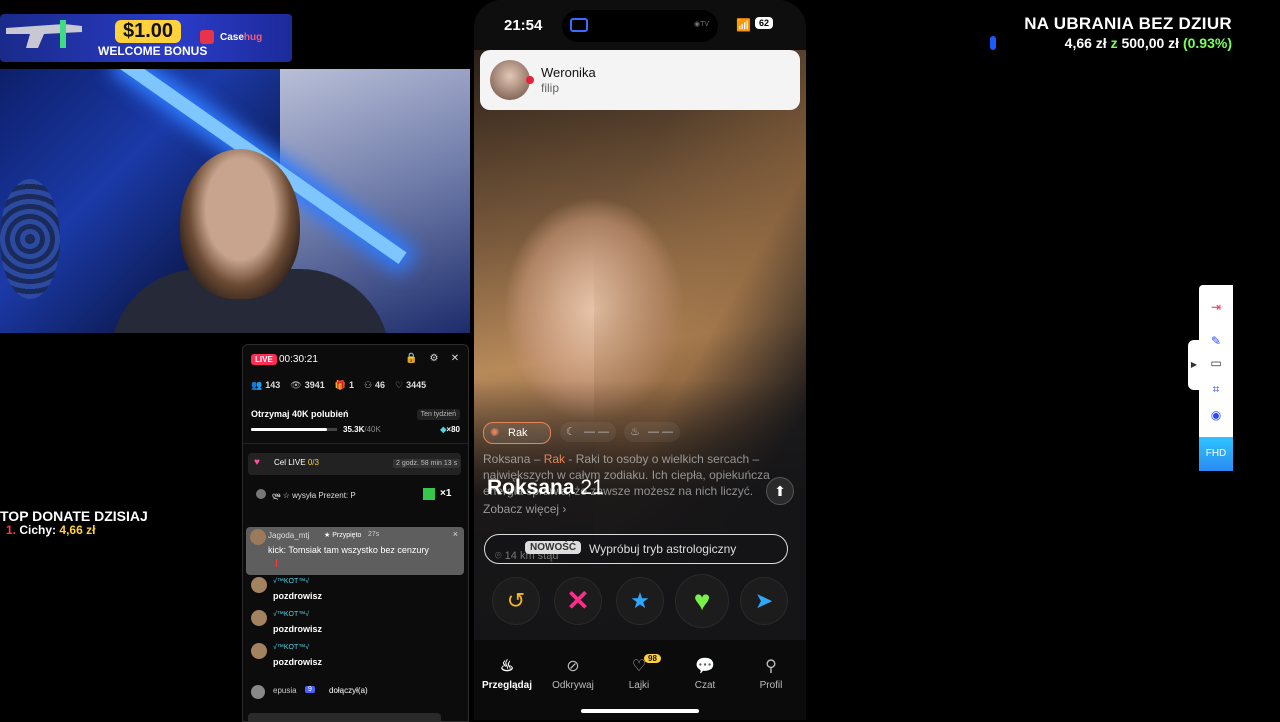 This screenshot has width=1280, height=722. What do you see at coordinates (416, 385) in the screenshot?
I see `likes-count: 3445` at bounding box center [416, 385].